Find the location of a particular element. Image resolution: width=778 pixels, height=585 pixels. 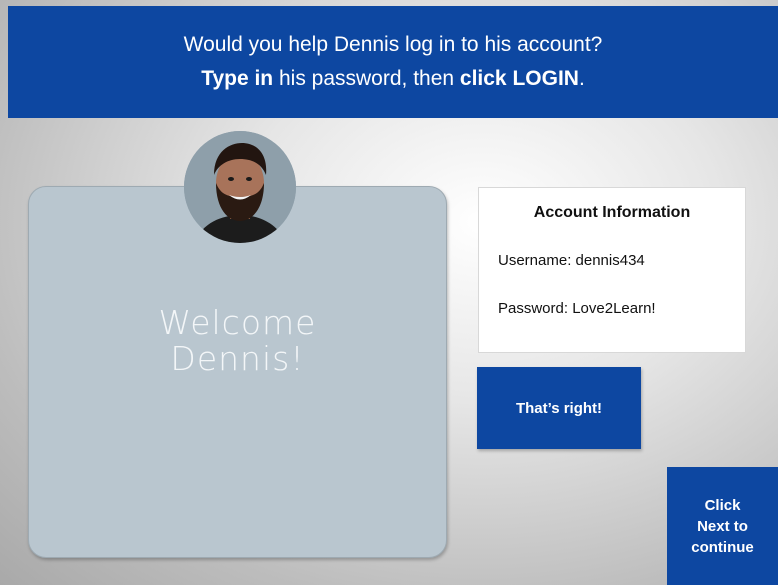

user-avatar is located at coordinates (240, 187).